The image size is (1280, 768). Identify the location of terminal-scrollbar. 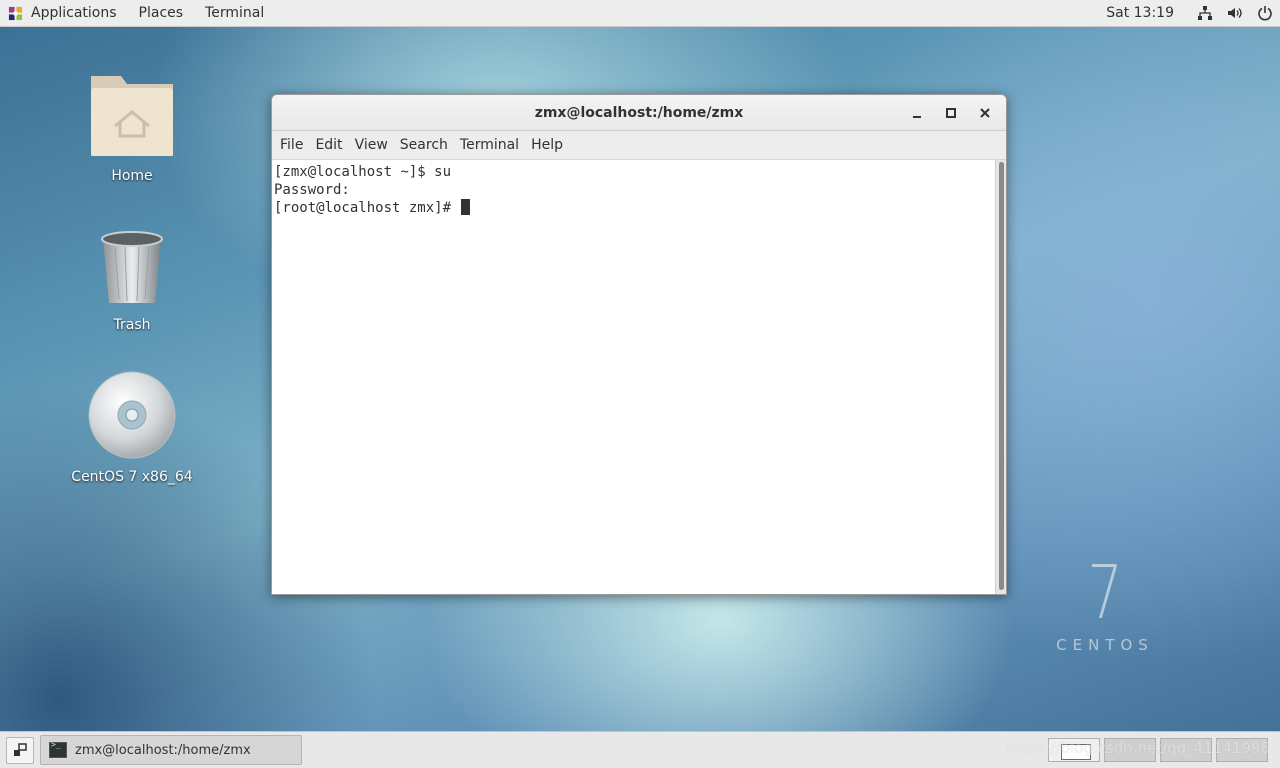
(1000, 377).